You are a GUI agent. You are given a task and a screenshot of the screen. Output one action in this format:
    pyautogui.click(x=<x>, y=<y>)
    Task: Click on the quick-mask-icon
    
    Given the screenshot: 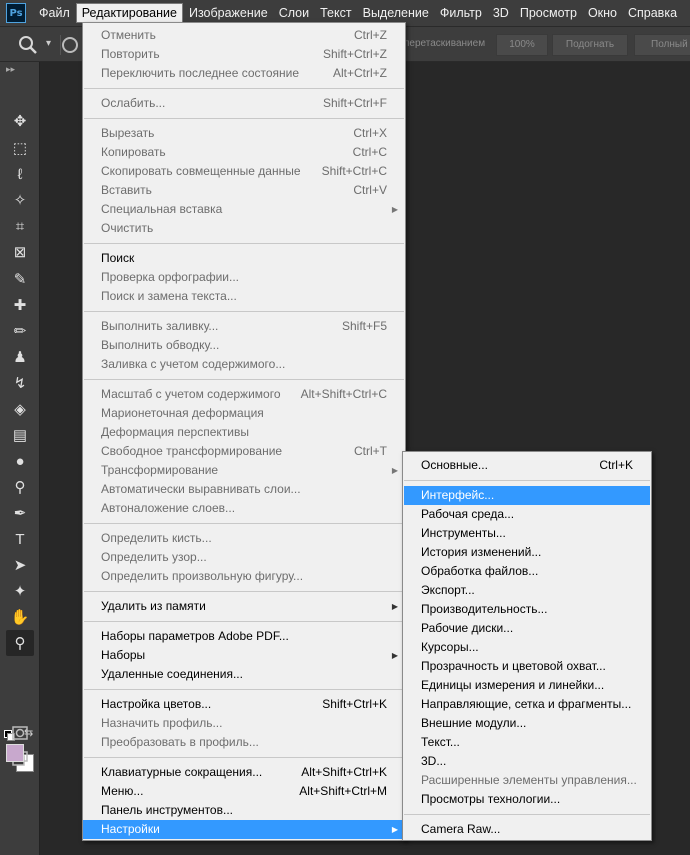 What is the action you would take?
    pyautogui.click(x=20, y=733)
    